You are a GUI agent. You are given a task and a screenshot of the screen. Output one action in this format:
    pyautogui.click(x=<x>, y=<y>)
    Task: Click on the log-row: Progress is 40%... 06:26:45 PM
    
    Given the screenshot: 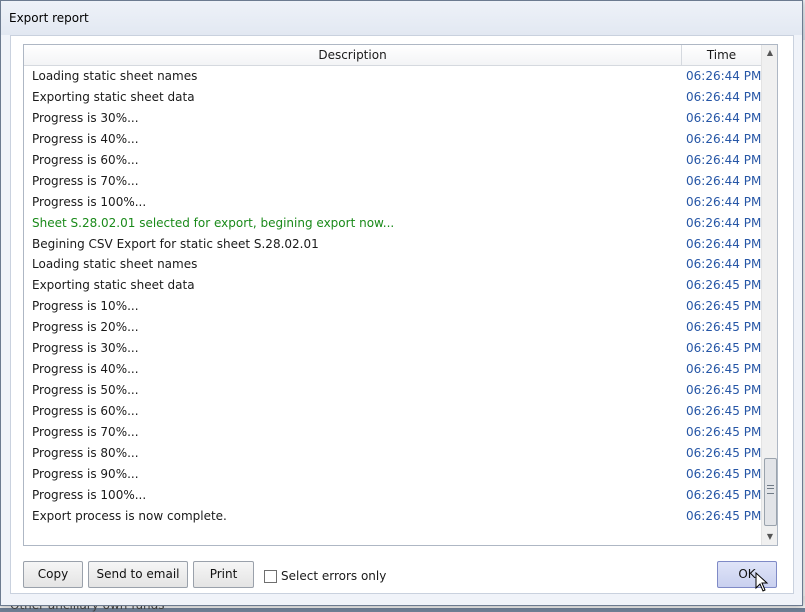 What is the action you would take?
    pyautogui.click(x=392, y=369)
    